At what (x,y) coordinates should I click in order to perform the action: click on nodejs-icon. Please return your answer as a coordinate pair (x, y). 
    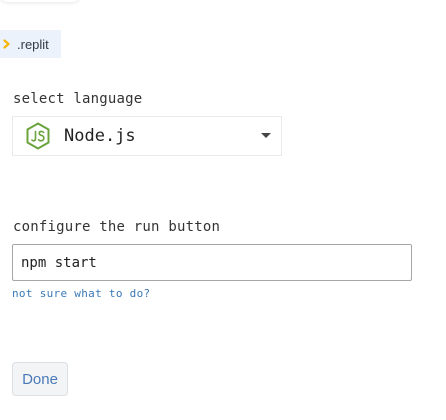
    Looking at the image, I should click on (38, 136).